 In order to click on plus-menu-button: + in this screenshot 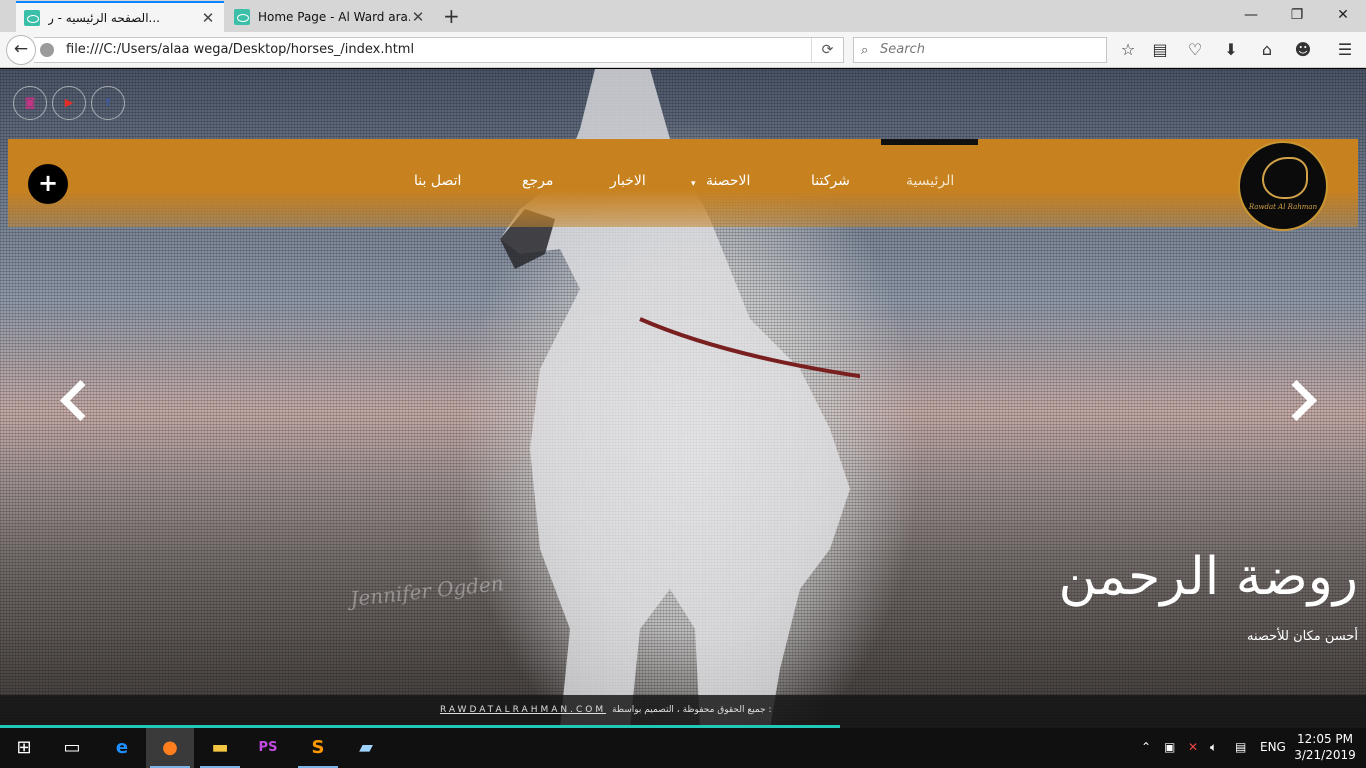, I will do `click(48, 184)`.